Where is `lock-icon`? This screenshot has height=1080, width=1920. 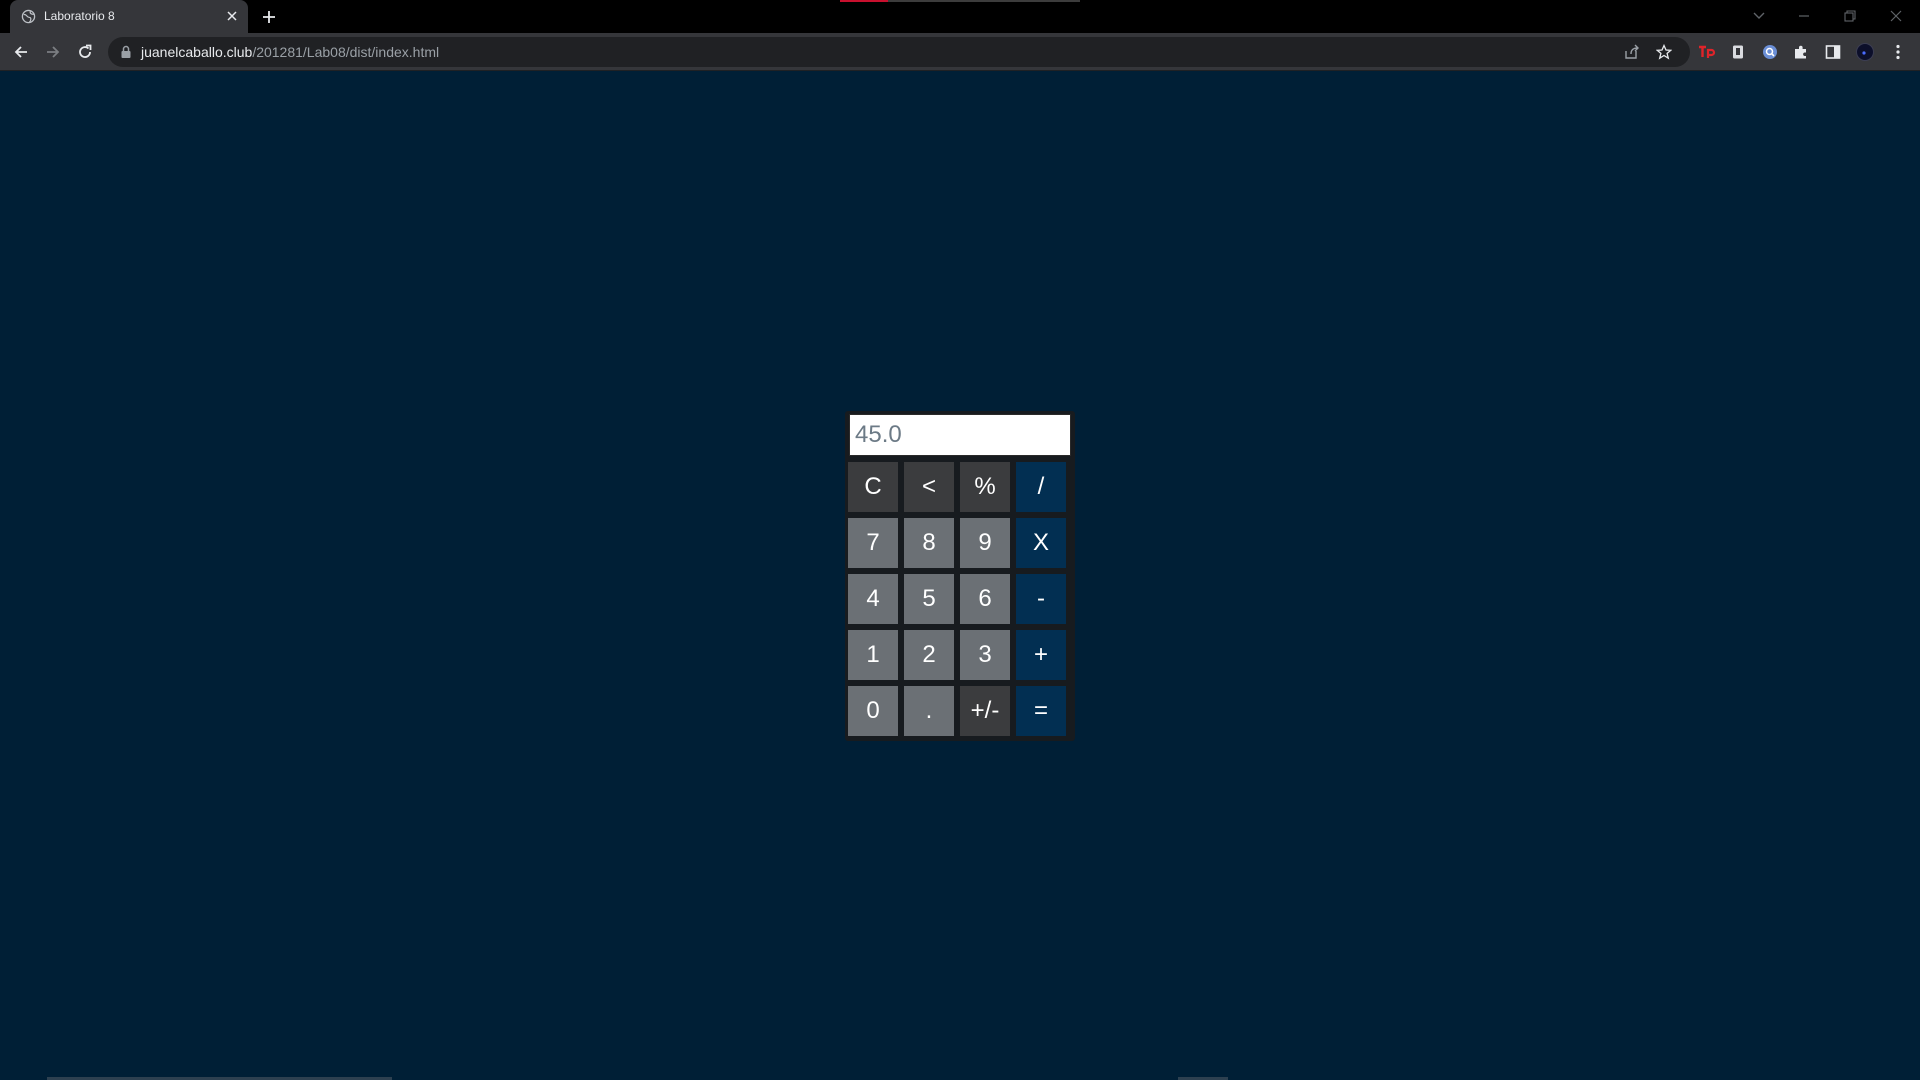 lock-icon is located at coordinates (127, 52).